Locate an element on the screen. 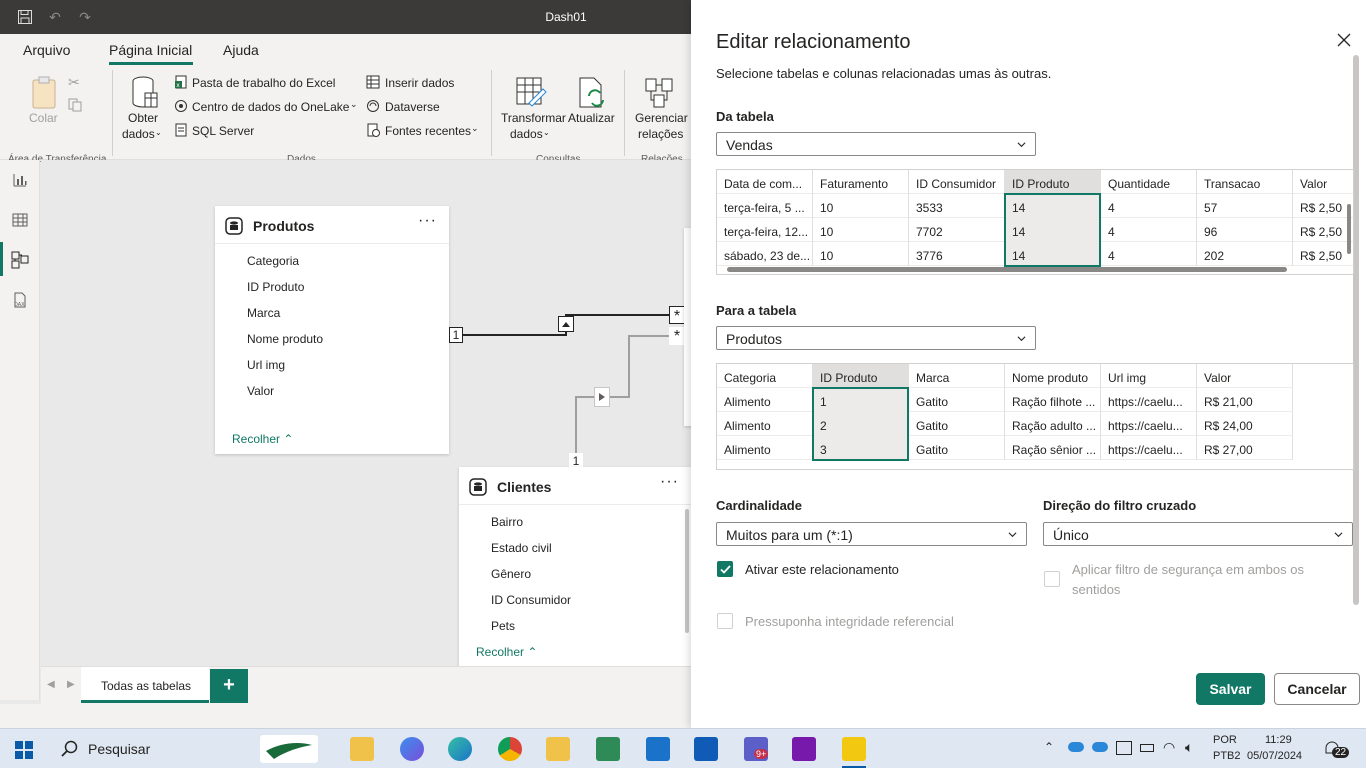 This screenshot has width=1366, height=768. grid-column: Quantidade 4 4 4 is located at coordinates (1149, 222).